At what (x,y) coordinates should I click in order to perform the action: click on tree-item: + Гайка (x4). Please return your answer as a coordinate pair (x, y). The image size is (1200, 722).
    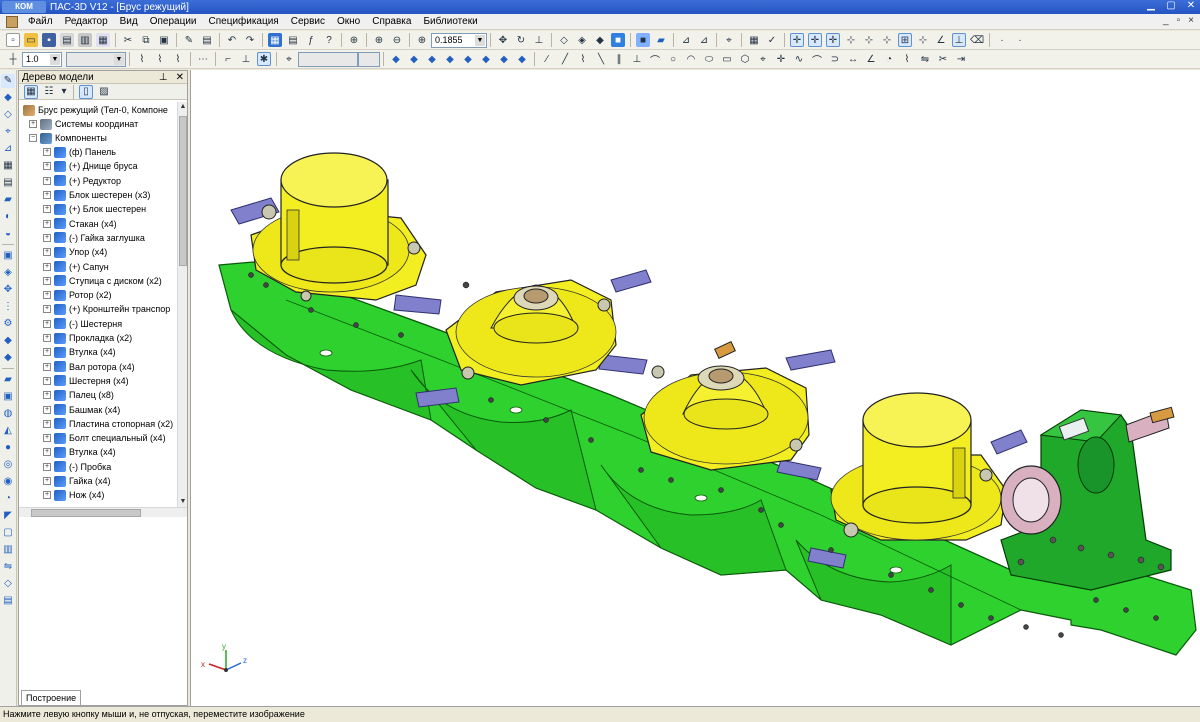
    Looking at the image, I should click on (77, 481).